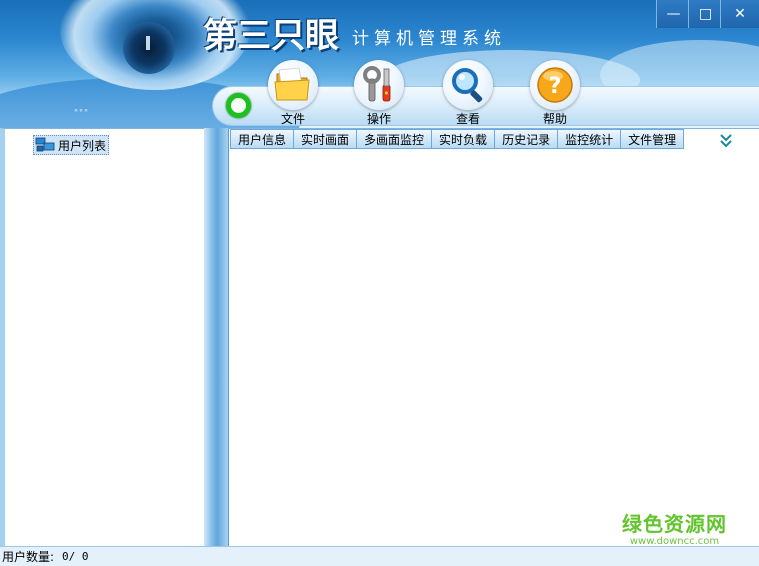  Describe the element at coordinates (238, 105) in the screenshot. I see `status-ring-icon` at that location.